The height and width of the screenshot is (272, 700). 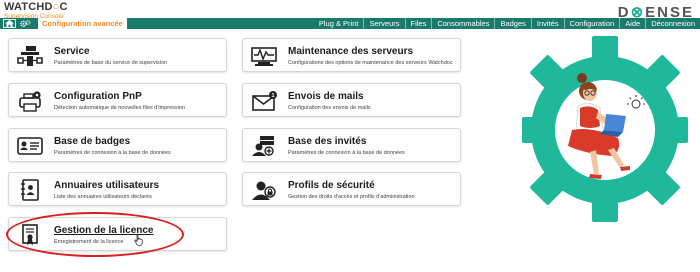 What do you see at coordinates (329, 108) in the screenshot?
I see `card-description: Configuration des envois de mails` at bounding box center [329, 108].